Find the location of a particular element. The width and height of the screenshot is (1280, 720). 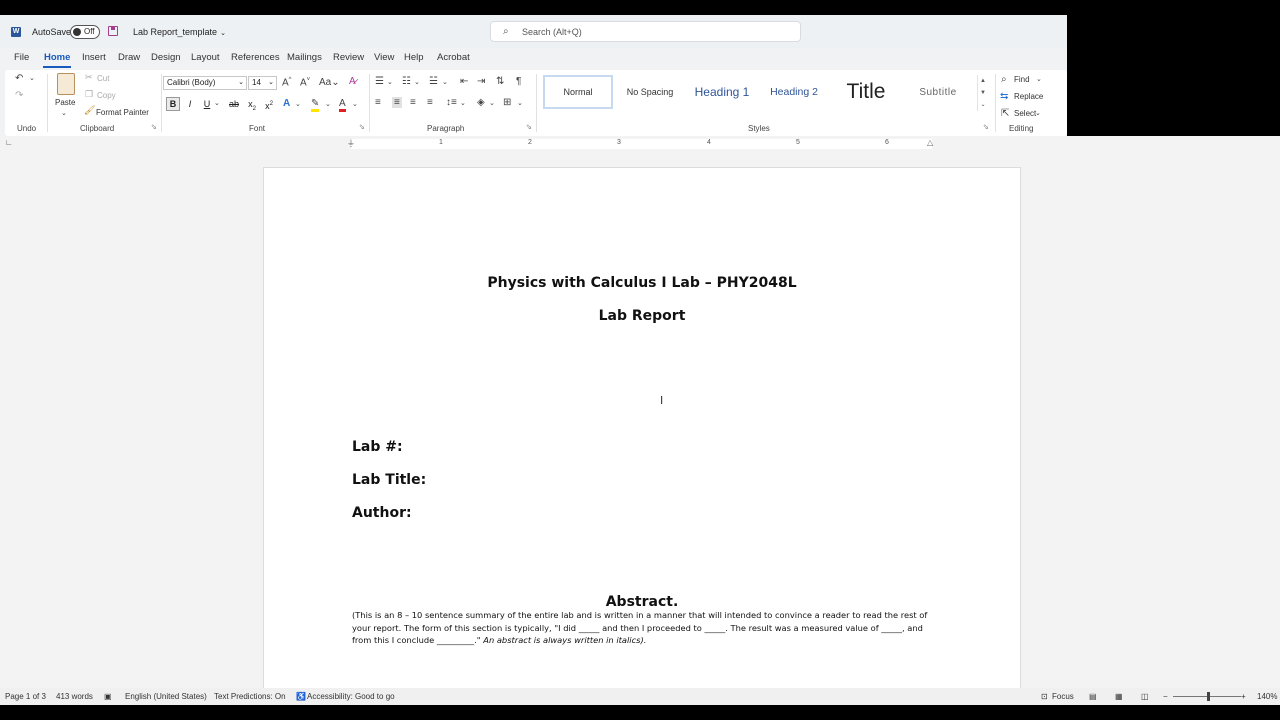

tab-layout: Layout is located at coordinates (205, 57).